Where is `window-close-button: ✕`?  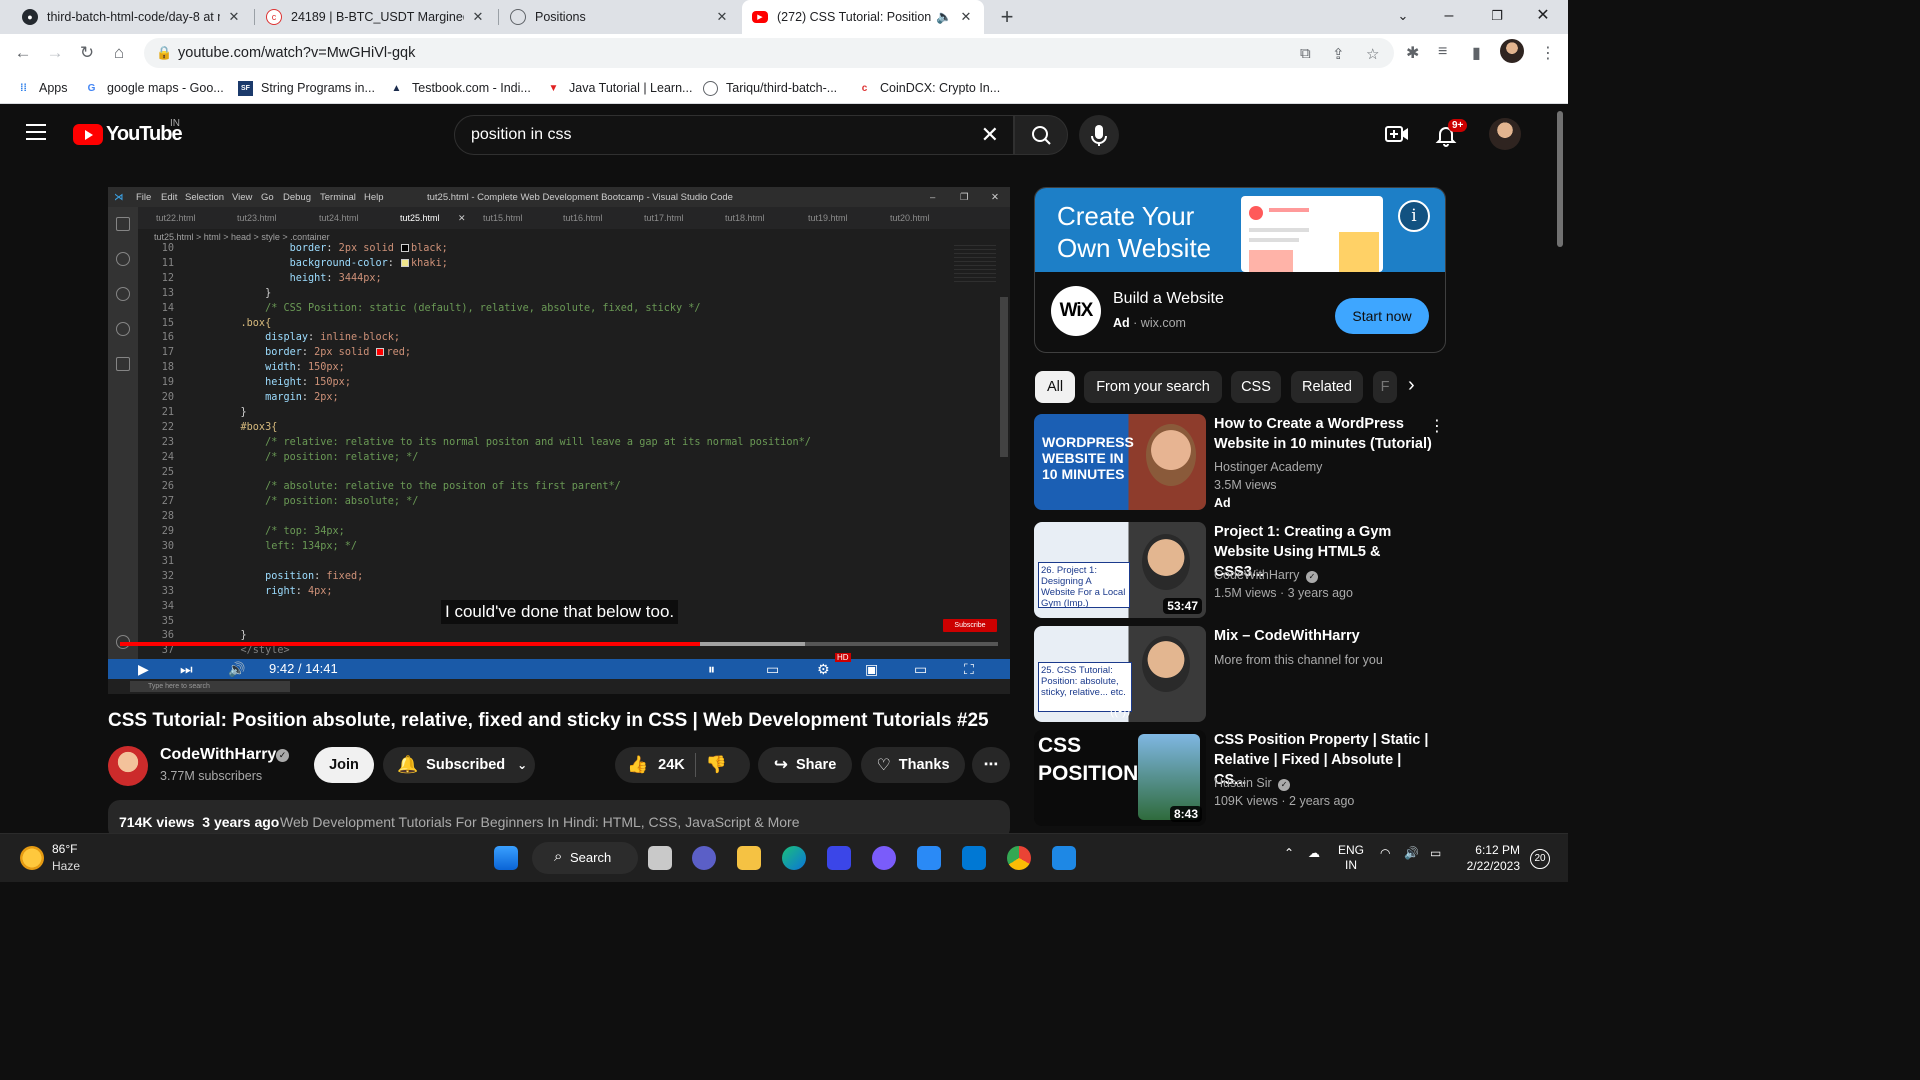 window-close-button: ✕ is located at coordinates (1543, 17).